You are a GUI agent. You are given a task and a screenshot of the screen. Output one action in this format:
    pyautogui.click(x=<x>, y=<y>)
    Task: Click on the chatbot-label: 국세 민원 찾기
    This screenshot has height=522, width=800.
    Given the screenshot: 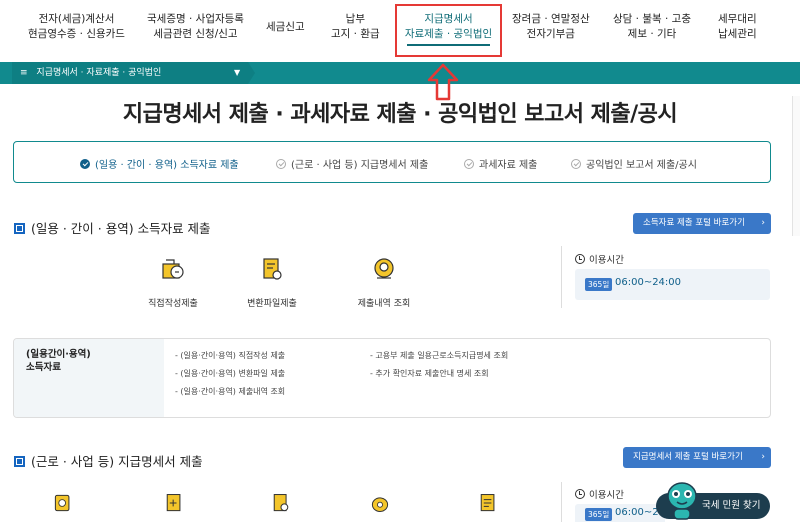 What is the action you would take?
    pyautogui.click(x=731, y=505)
    